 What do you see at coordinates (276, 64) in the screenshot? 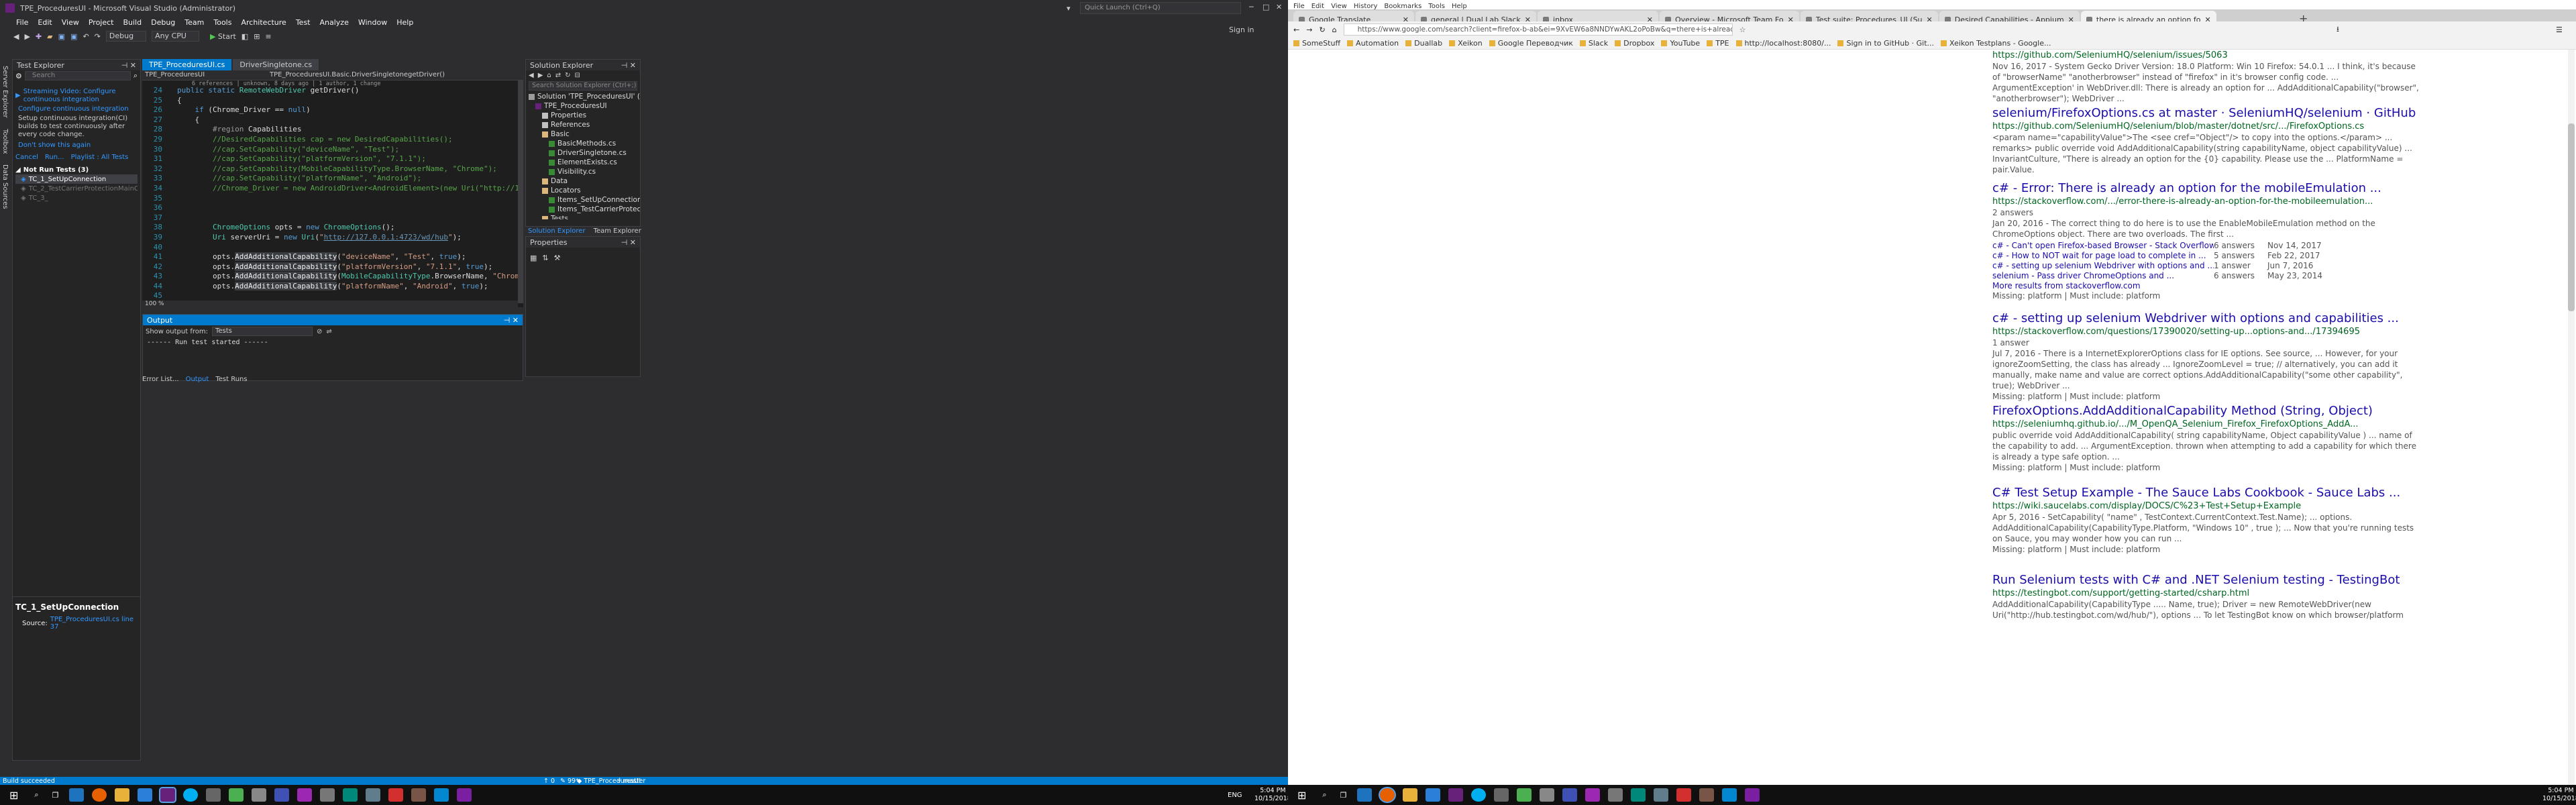
I see `editor-tab: DriverSingletone.cs` at bounding box center [276, 64].